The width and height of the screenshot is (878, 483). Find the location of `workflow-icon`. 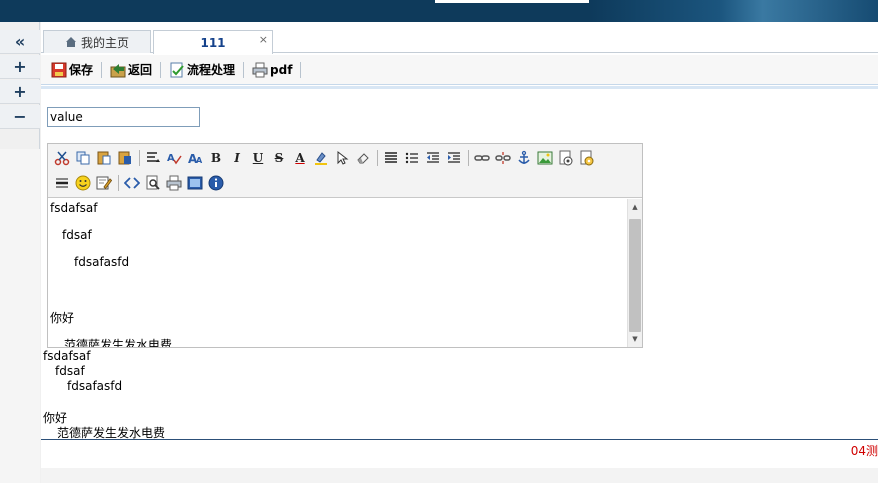

workflow-icon is located at coordinates (177, 69).